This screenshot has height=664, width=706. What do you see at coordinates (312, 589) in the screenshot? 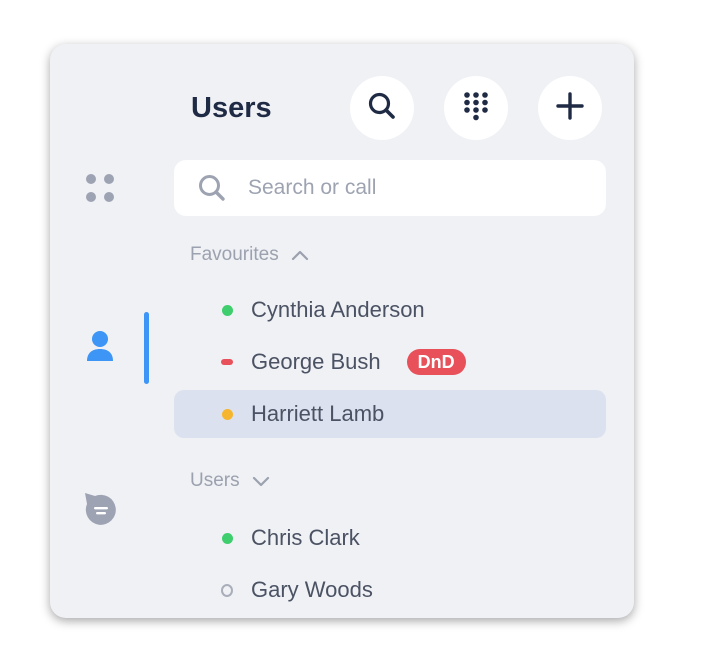
I see `contact-name: Gary Woods` at bounding box center [312, 589].